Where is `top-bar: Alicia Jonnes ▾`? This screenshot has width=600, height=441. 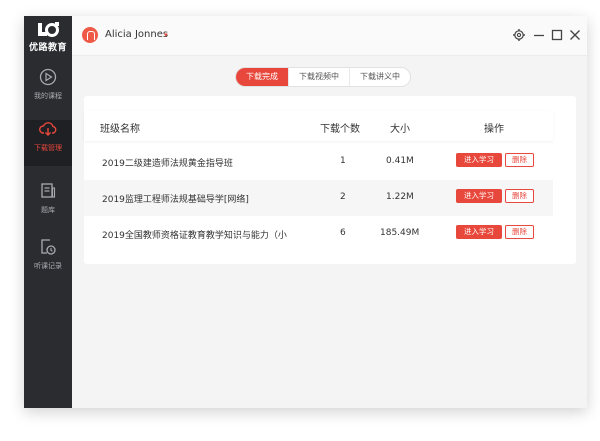 top-bar: Alicia Jonnes ▾ is located at coordinates (329, 36).